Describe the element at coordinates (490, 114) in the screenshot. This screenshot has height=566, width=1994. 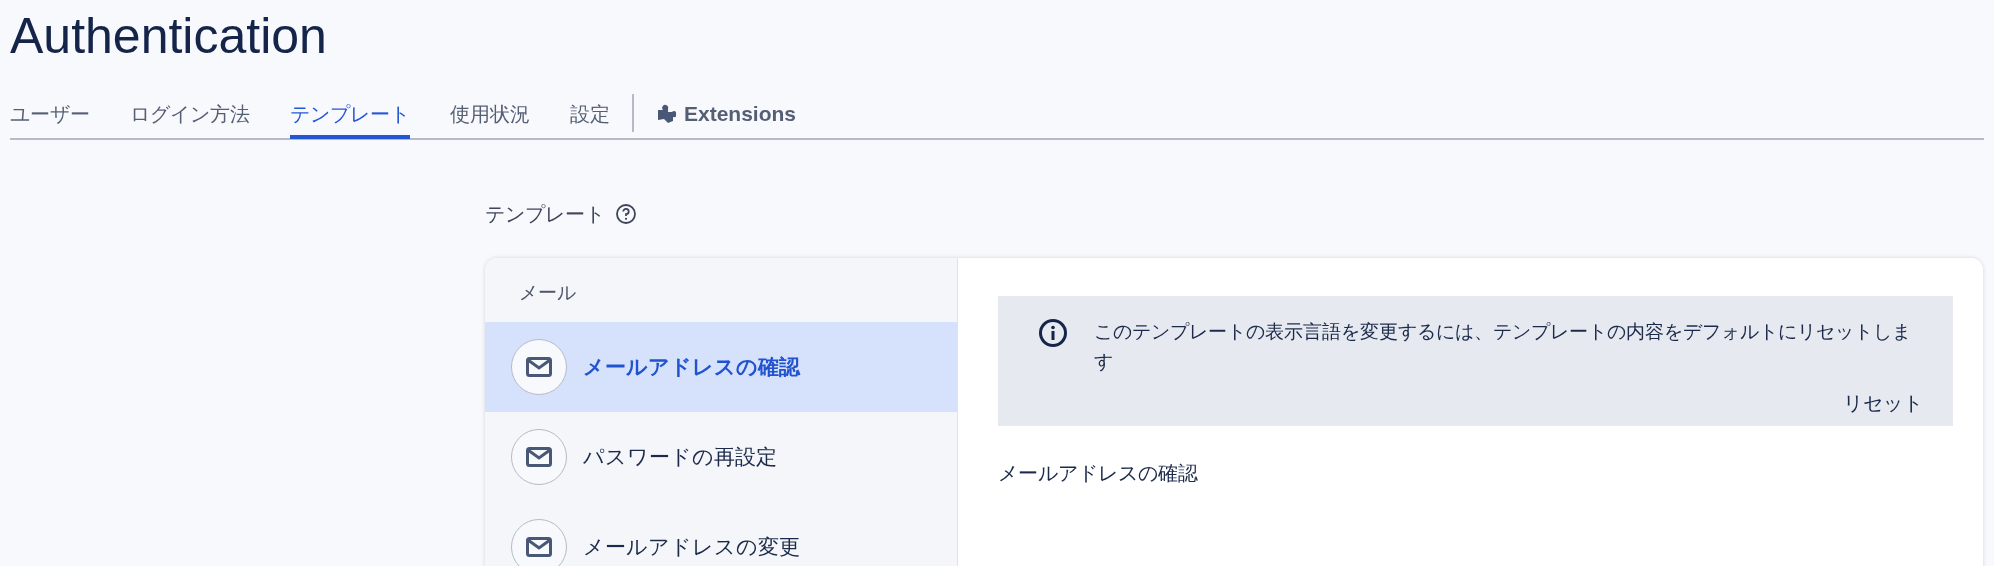
I see `tab: 使用状況` at that location.